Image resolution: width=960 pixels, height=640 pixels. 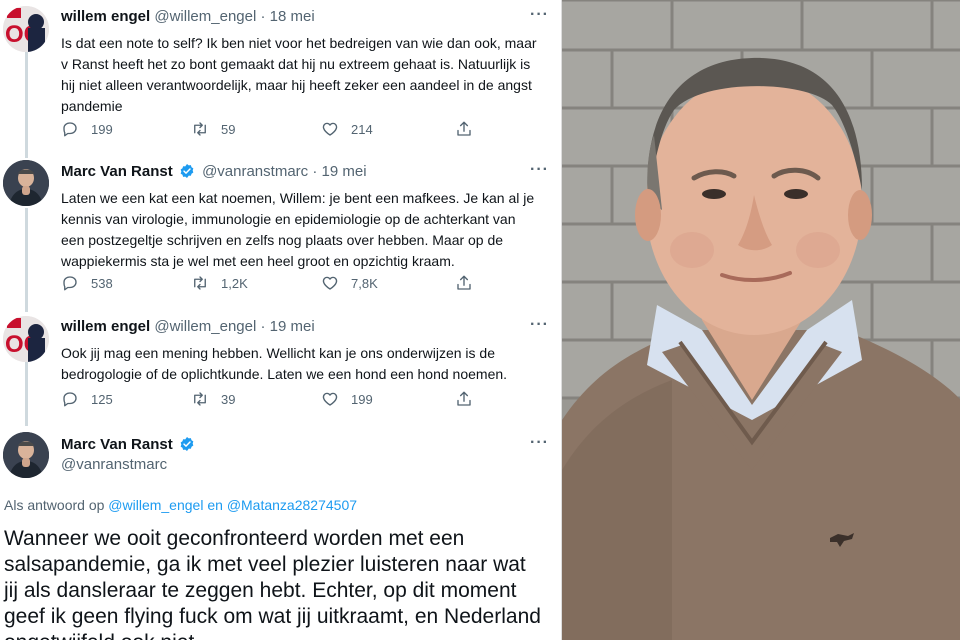 I want to click on retweet-count: 1,2K, so click(x=234, y=283).